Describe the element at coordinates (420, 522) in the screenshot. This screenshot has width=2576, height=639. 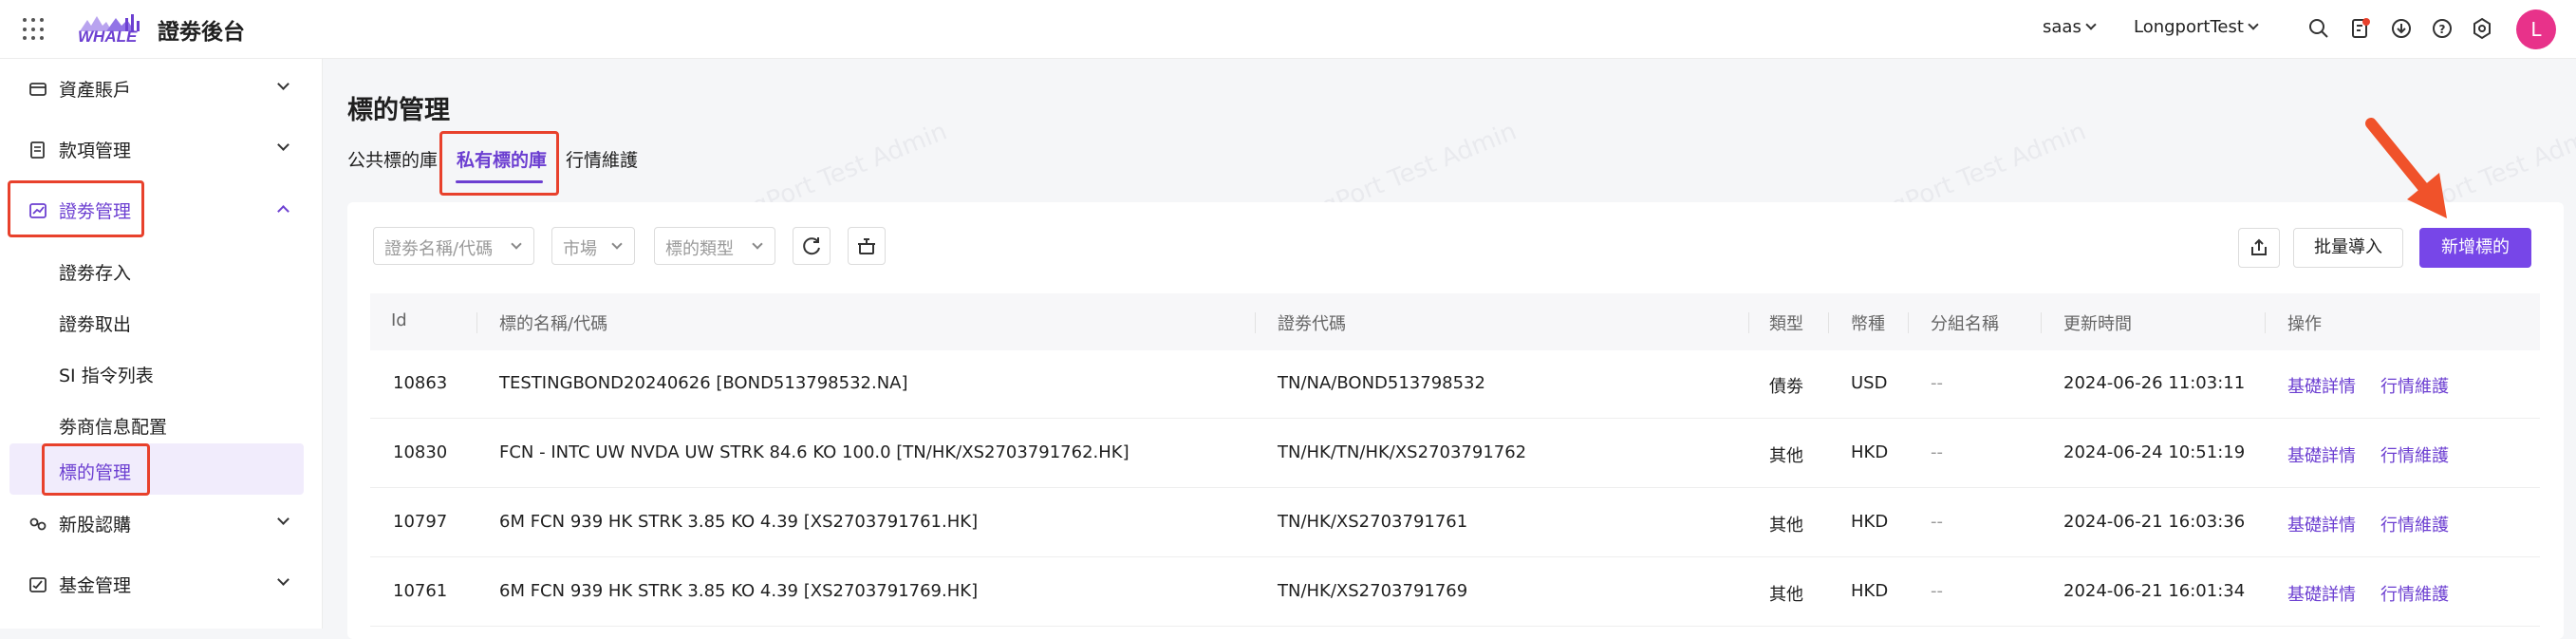
I see `cell-id: 10797` at that location.